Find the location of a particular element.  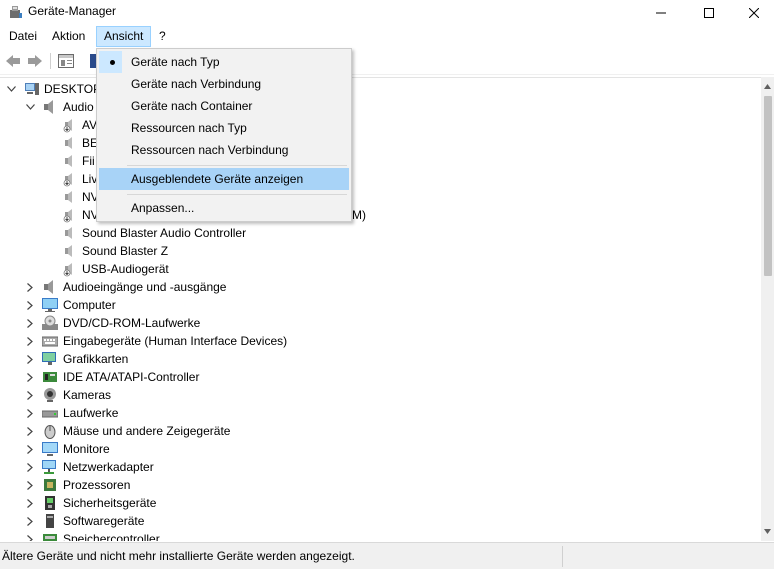

menu-item-resources-by-type: Ressourcen nach Typ is located at coordinates (224, 128).